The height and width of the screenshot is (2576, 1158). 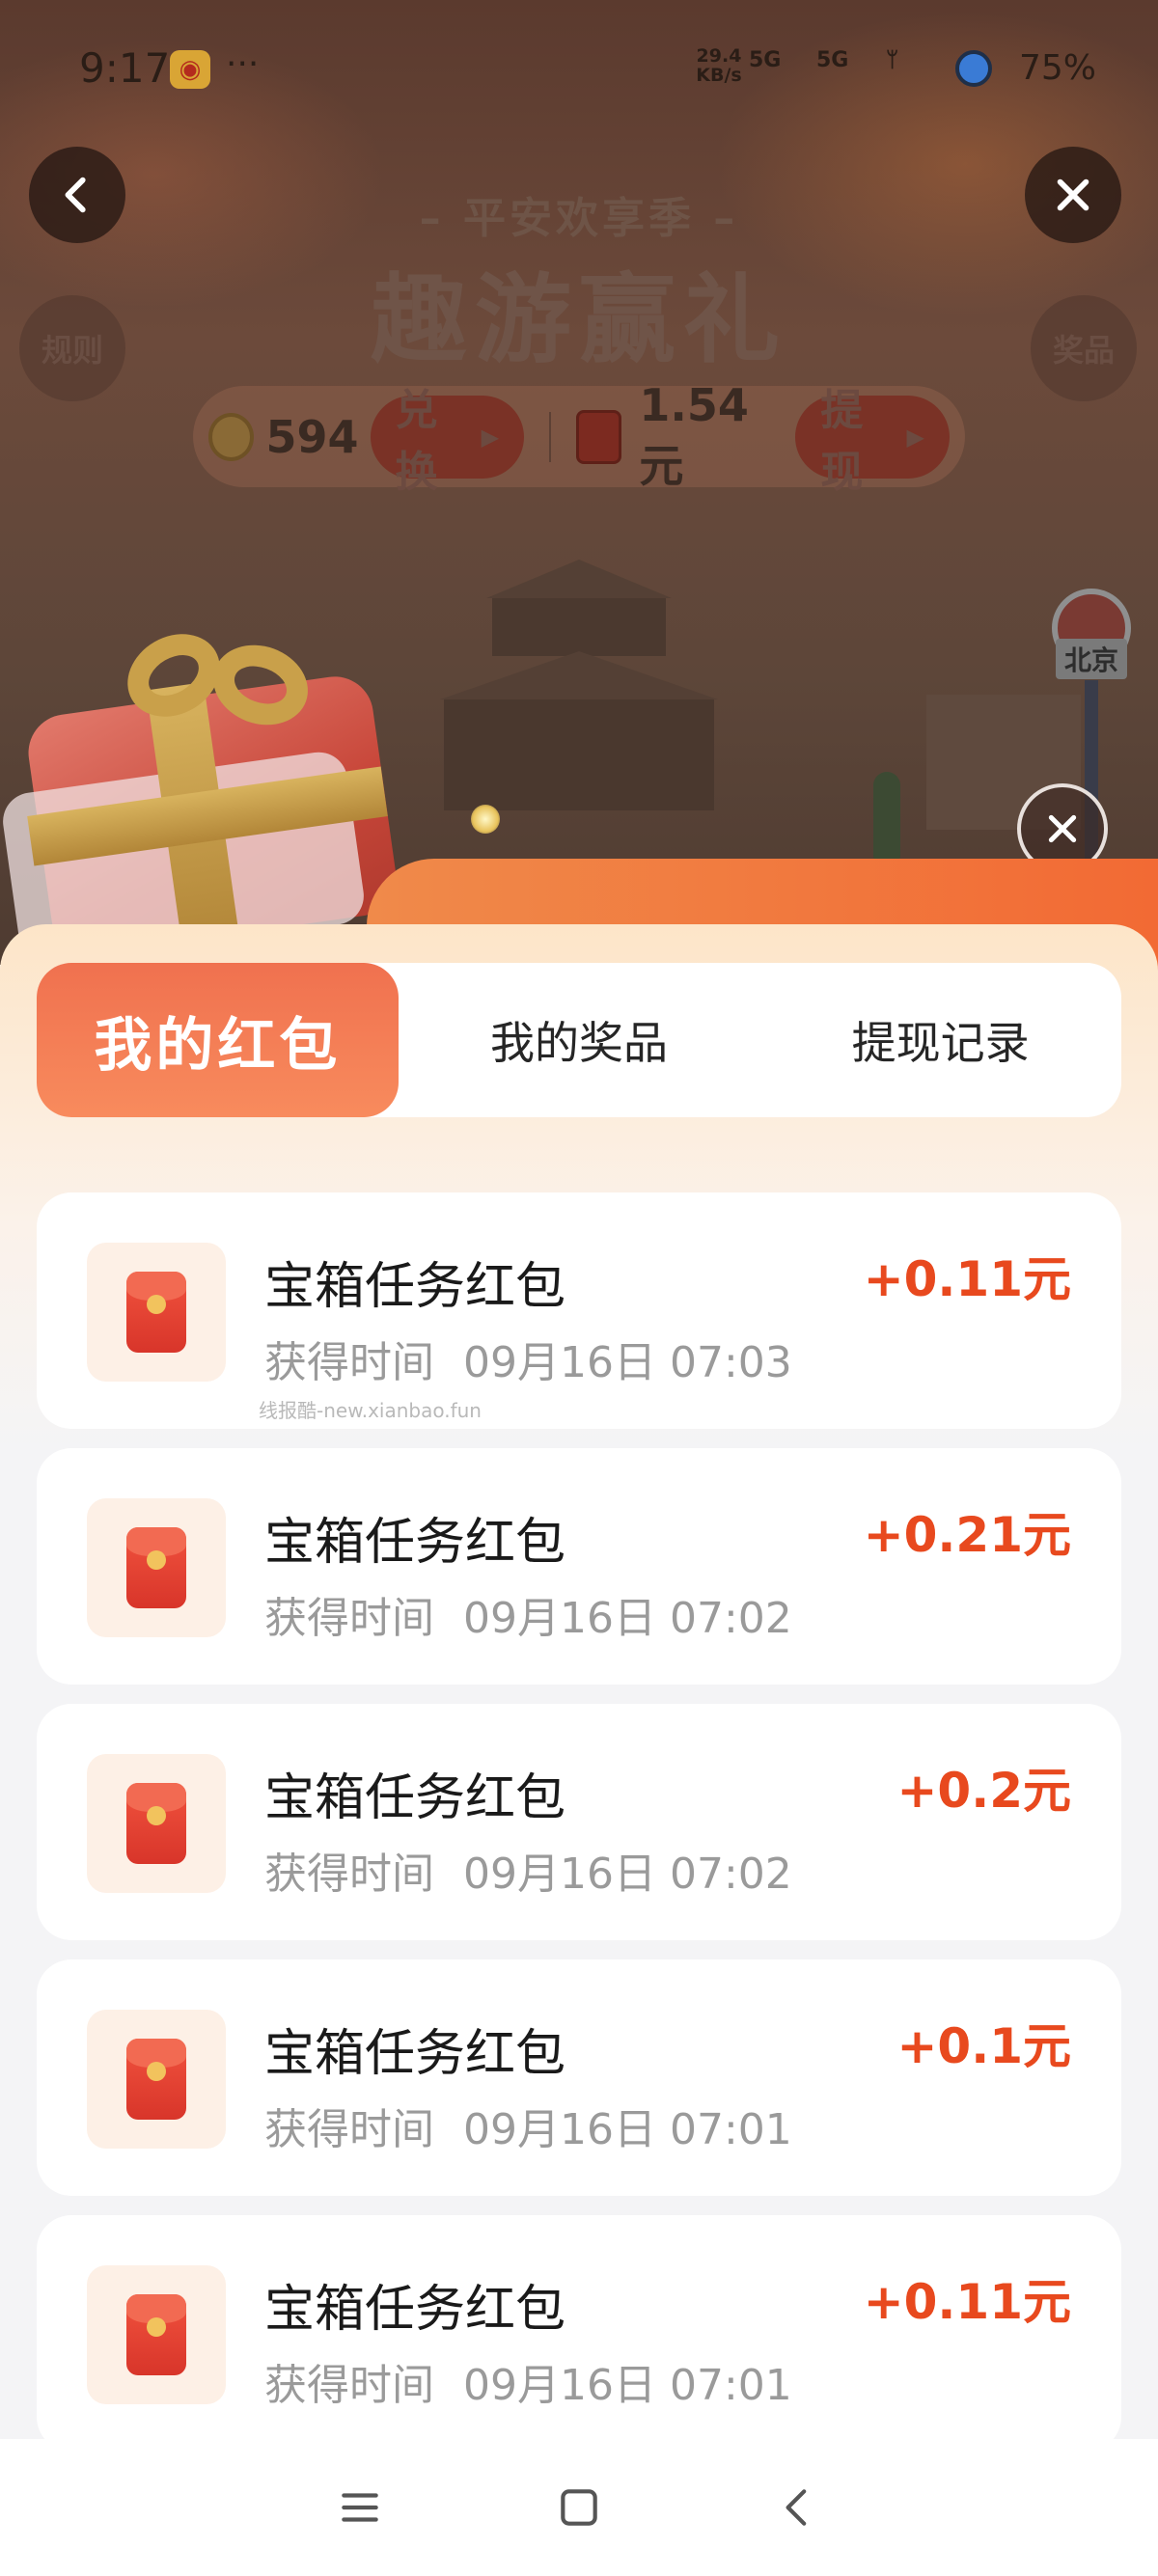 I want to click on cactus-illustration, so click(x=886, y=820).